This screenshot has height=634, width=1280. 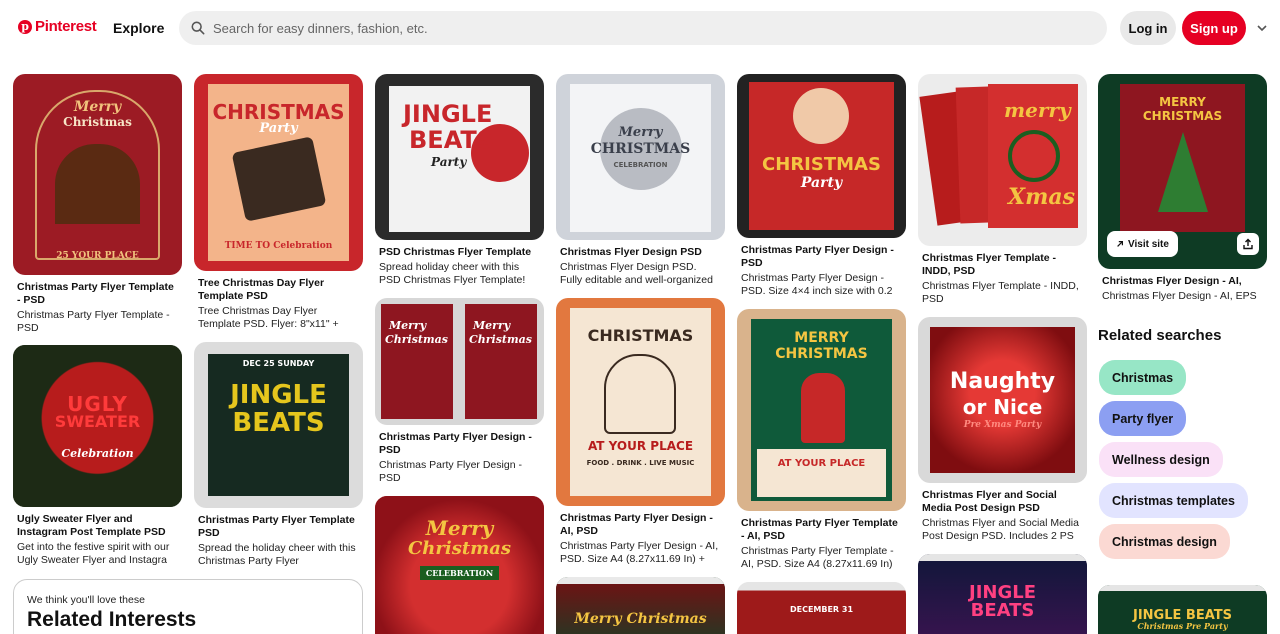 I want to click on poster-text: Christmas Pre Party, so click(x=1182, y=625).